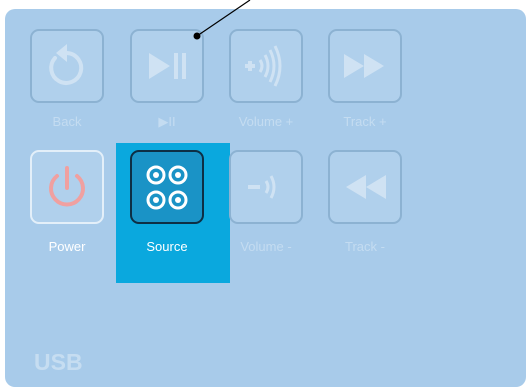 The height and width of the screenshot is (389, 528). Describe the element at coordinates (266, 121) in the screenshot. I see `volume-up-label: Volume +` at that location.